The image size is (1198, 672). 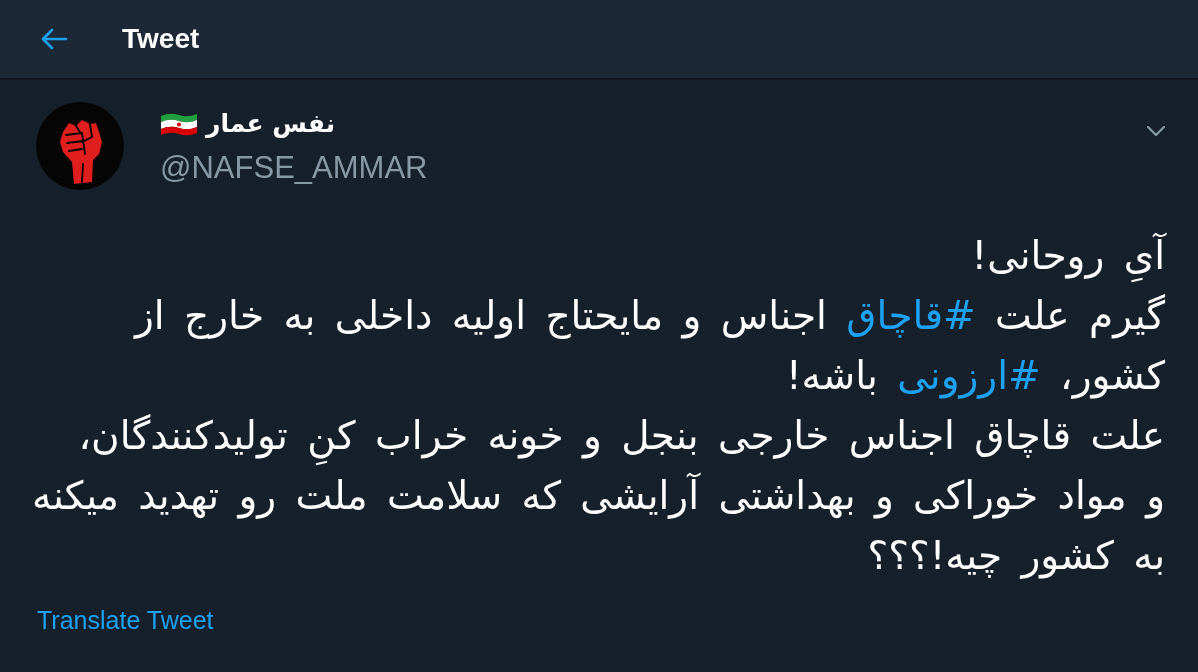 I want to click on author-handle: @NAFSE_AMMAR, so click(x=294, y=168).